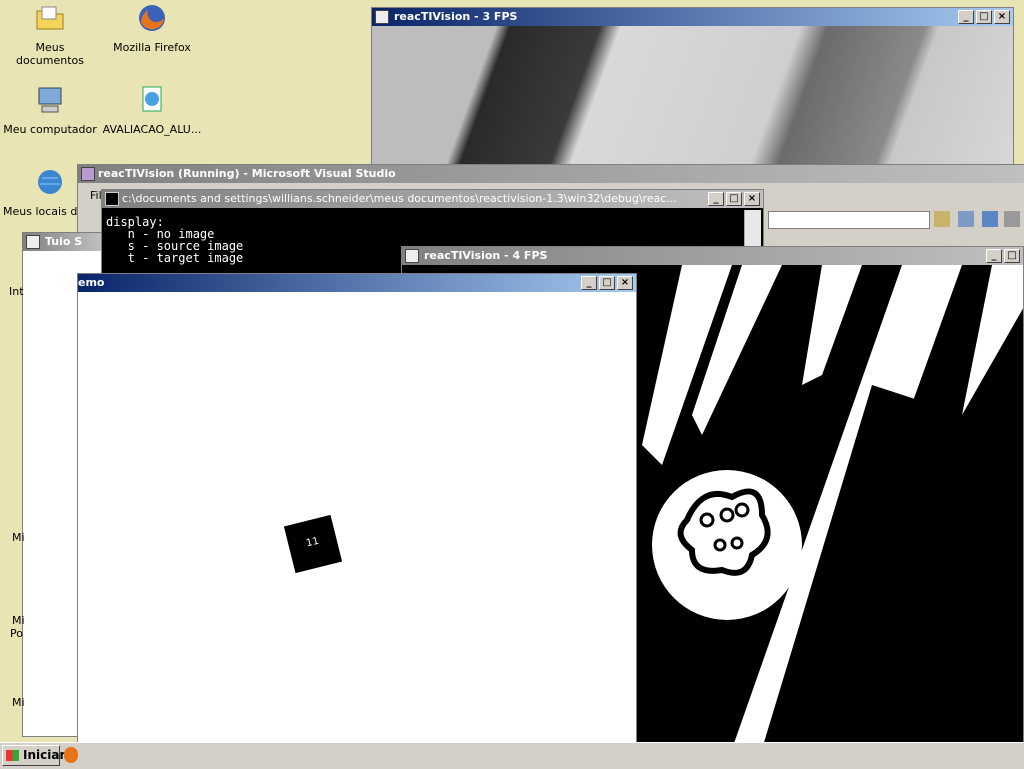 The height and width of the screenshot is (769, 1024). Describe the element at coordinates (50, 100) in the screenshot. I see `computer-icon` at that location.